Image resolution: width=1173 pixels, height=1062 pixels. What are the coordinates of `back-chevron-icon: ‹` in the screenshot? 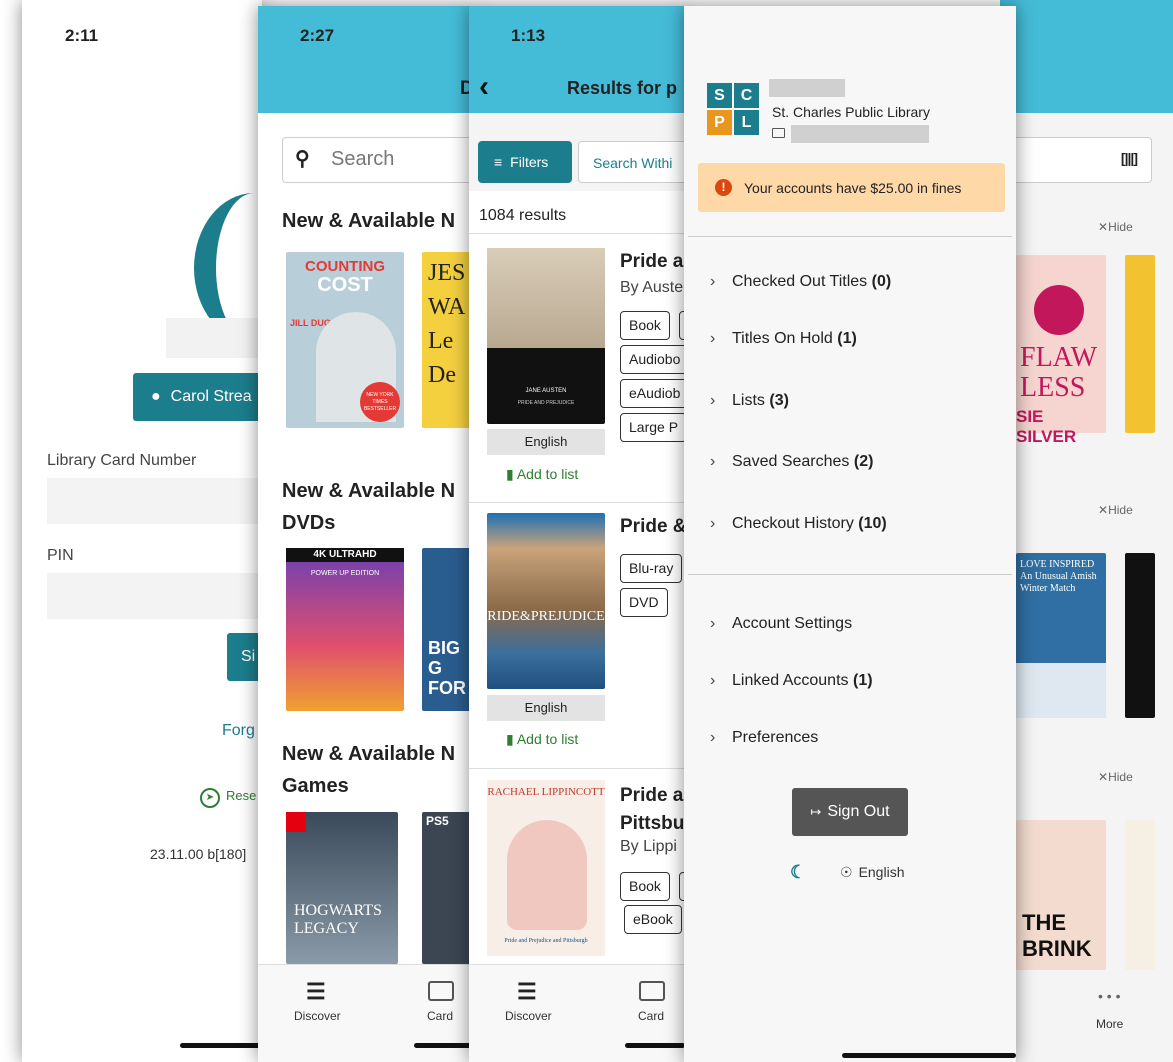 It's located at (484, 87).